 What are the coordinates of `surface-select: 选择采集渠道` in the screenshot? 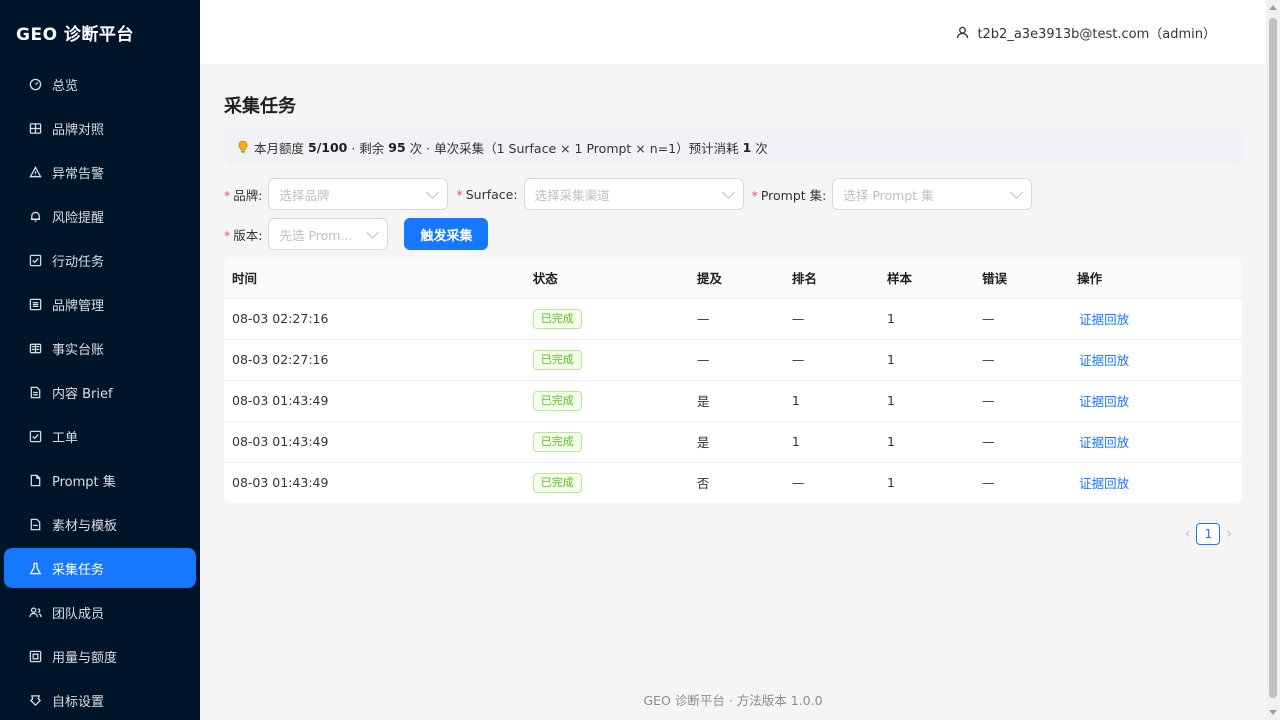 It's located at (633, 194).